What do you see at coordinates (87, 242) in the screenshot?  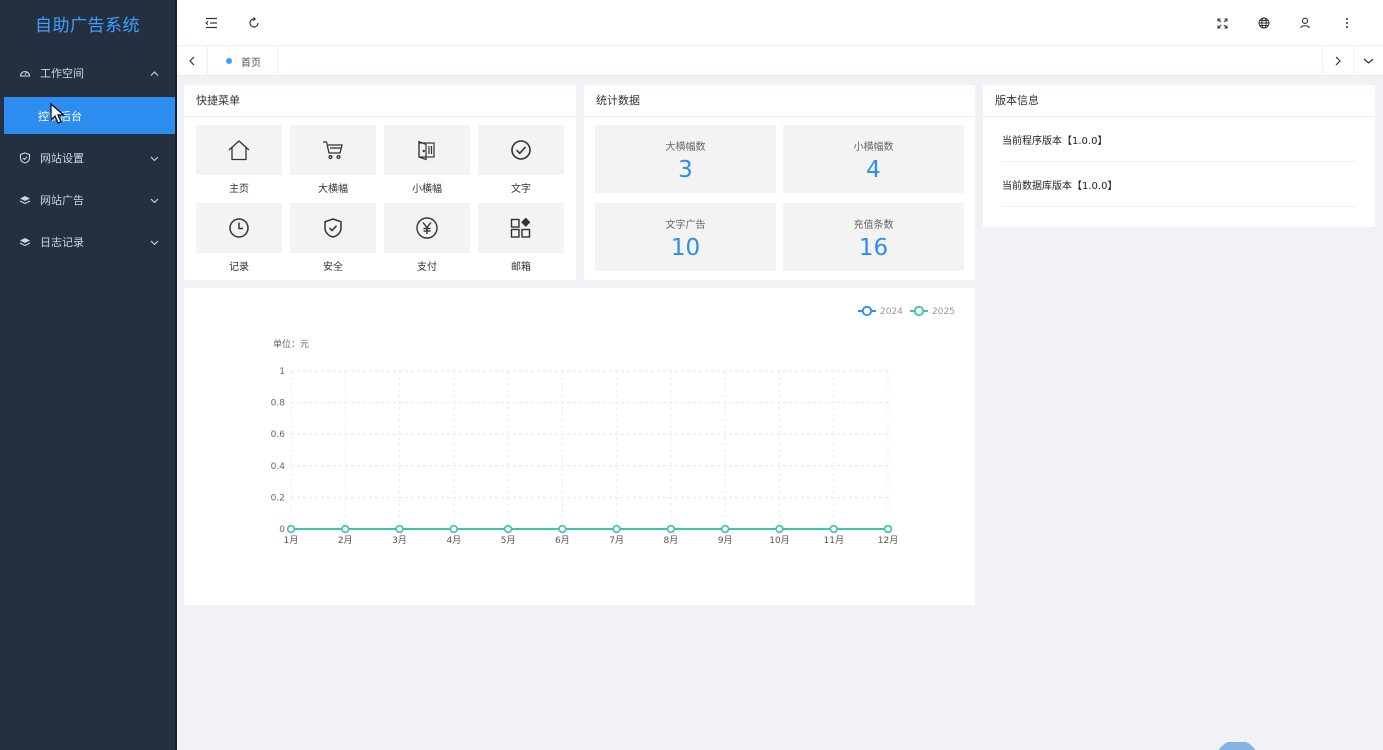 I see `sidebar-item-logs: 日志记录` at bounding box center [87, 242].